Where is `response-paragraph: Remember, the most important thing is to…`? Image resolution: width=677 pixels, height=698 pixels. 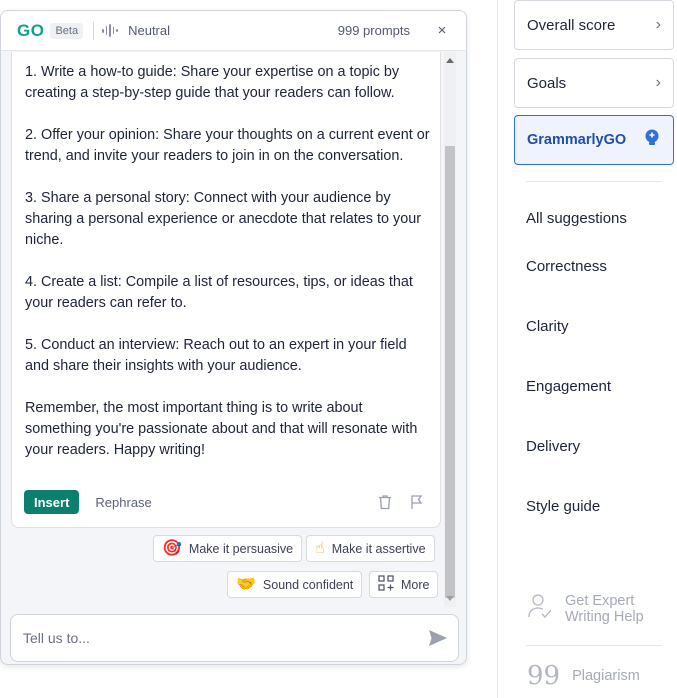 response-paragraph: Remember, the most important thing is to… is located at coordinates (221, 429).